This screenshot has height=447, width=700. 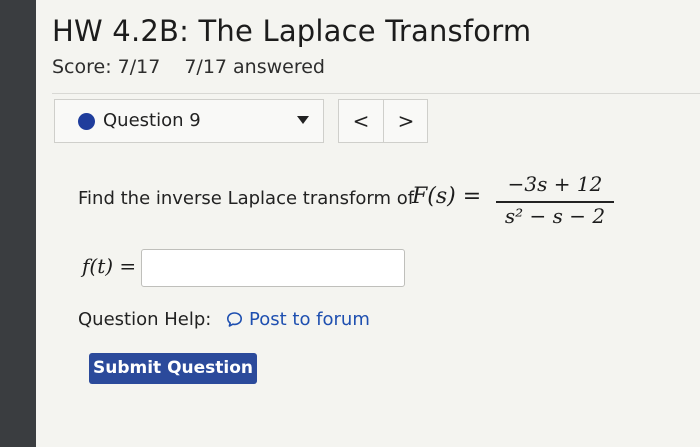 I want to click on speech-bubble-icon, so click(x=234, y=319).